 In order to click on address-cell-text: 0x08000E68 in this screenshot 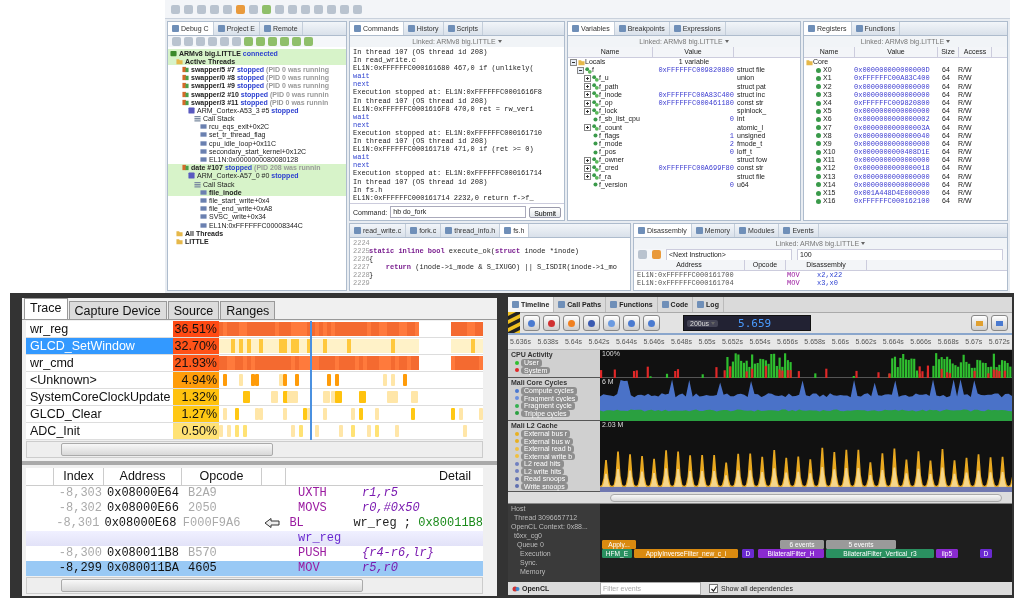, I will do `click(140, 523)`.